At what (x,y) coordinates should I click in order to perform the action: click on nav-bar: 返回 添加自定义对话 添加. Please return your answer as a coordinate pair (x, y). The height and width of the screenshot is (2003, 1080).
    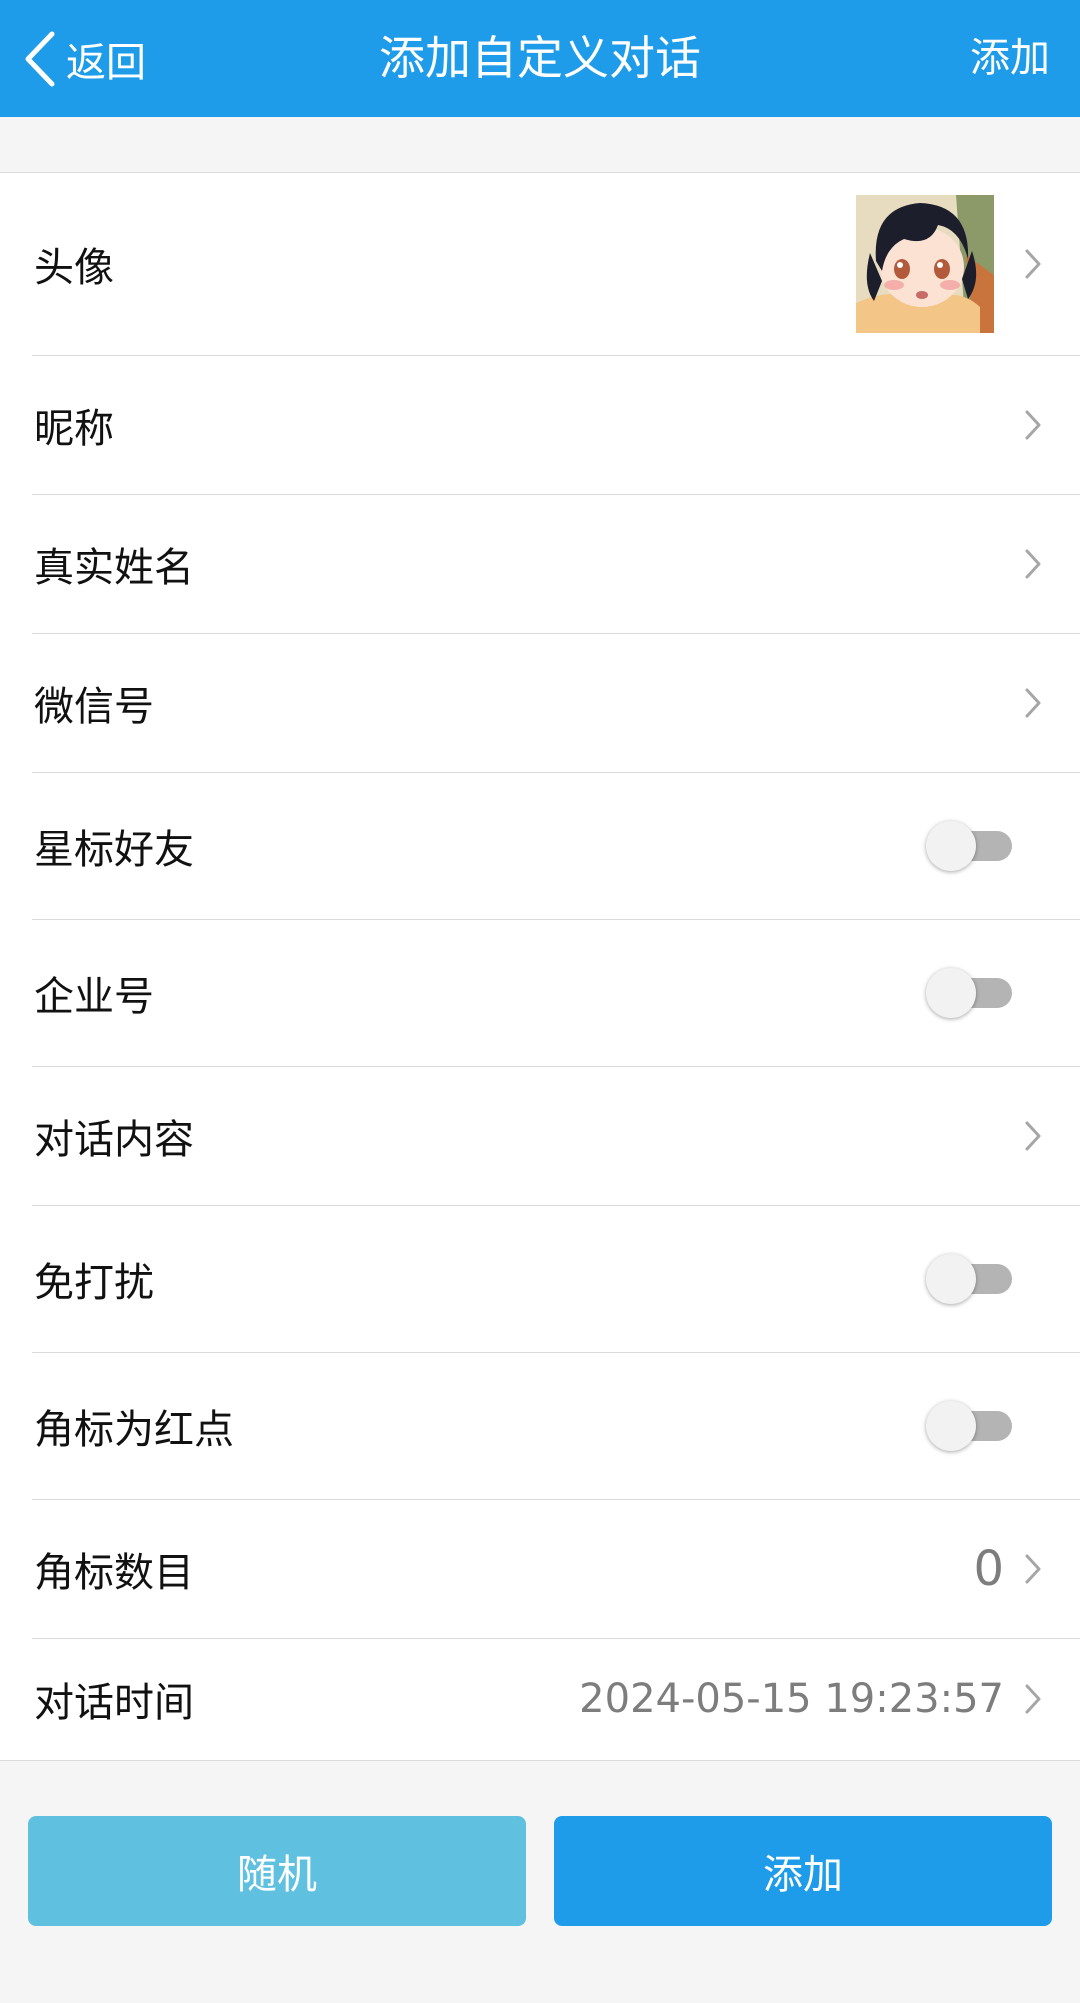
    Looking at the image, I should click on (540, 58).